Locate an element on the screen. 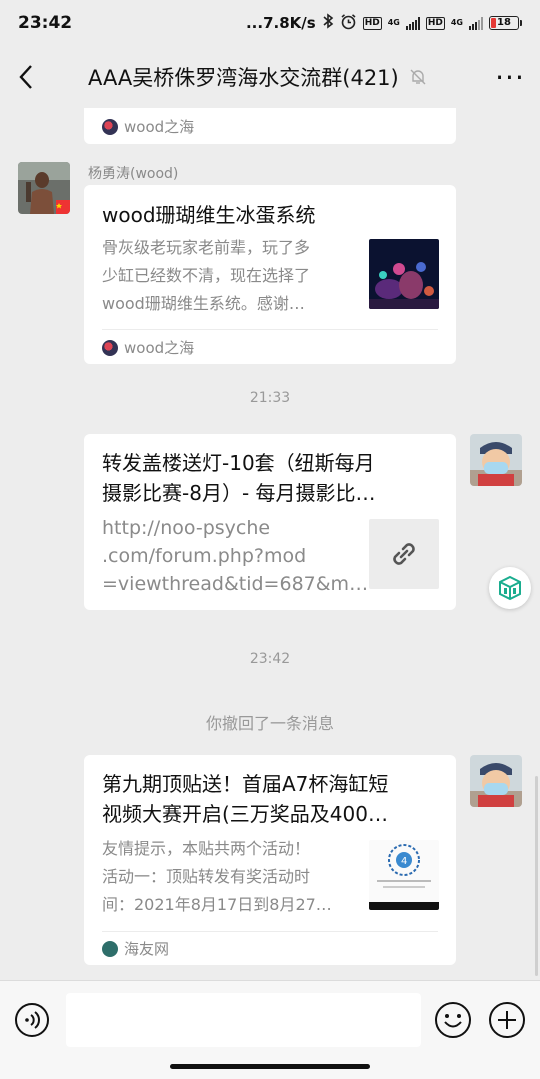 The image size is (540, 1079). mini-program-button is located at coordinates (510, 588).